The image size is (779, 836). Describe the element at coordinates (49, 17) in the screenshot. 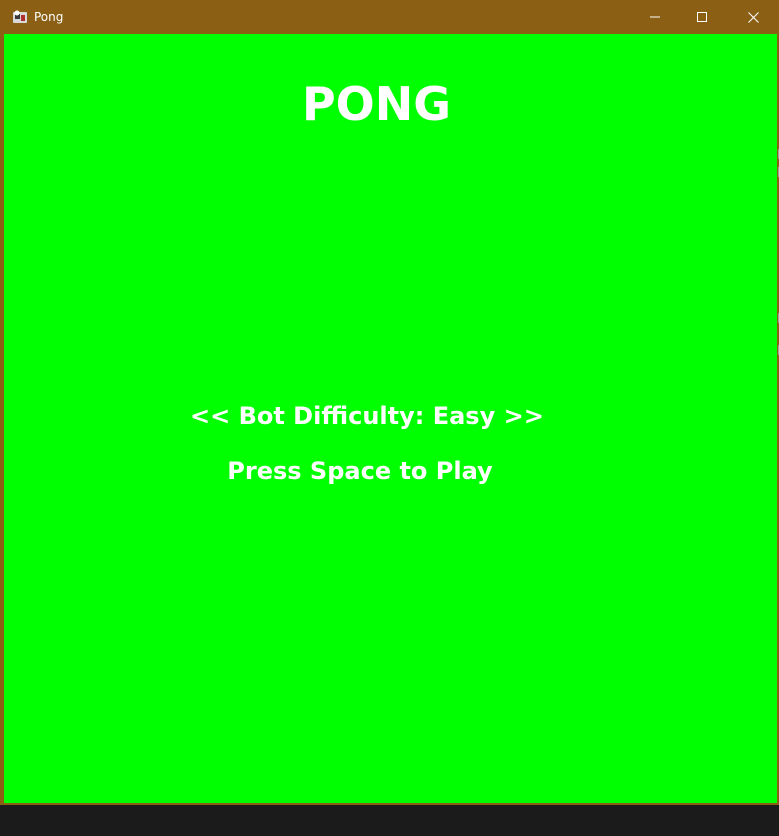

I see `window-title: Pong` at that location.